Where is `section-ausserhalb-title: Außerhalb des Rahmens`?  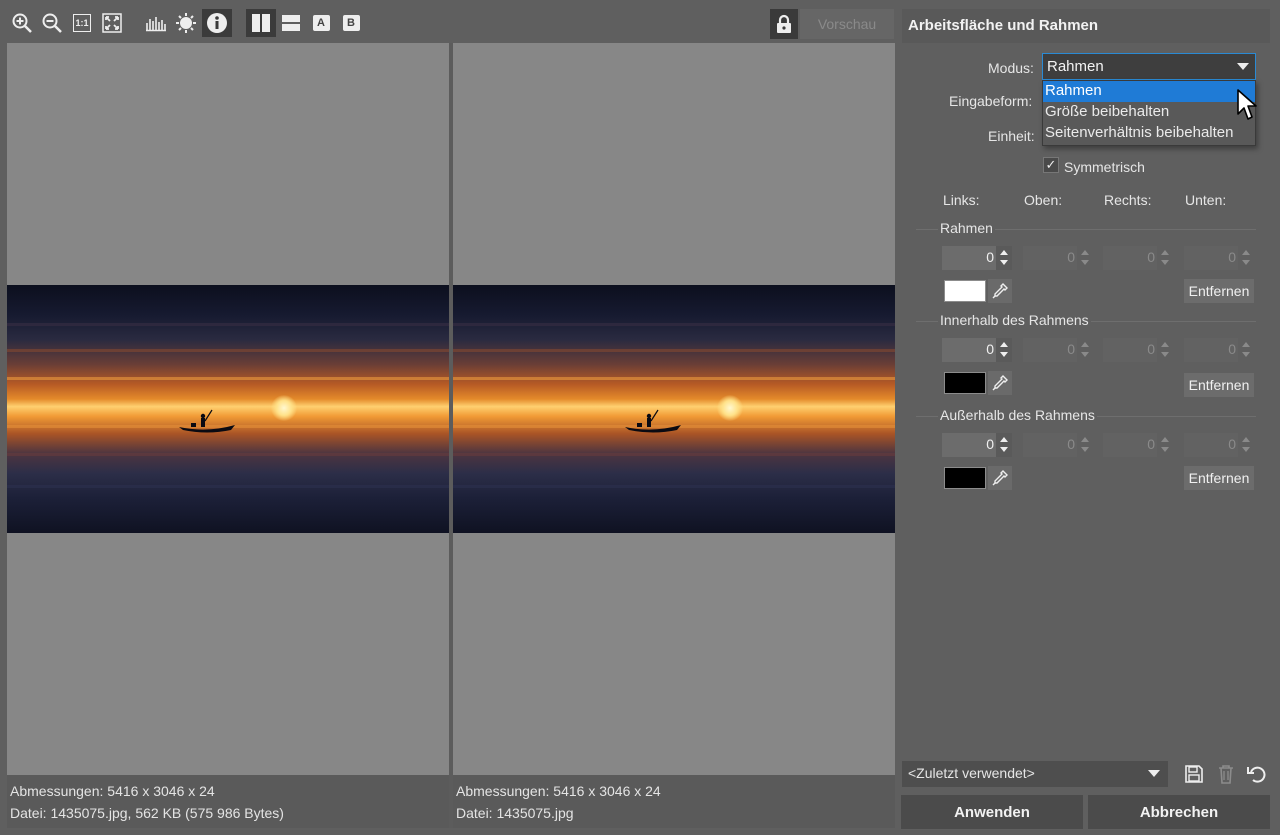
section-ausserhalb-title: Außerhalb des Rahmens is located at coordinates (1017, 415).